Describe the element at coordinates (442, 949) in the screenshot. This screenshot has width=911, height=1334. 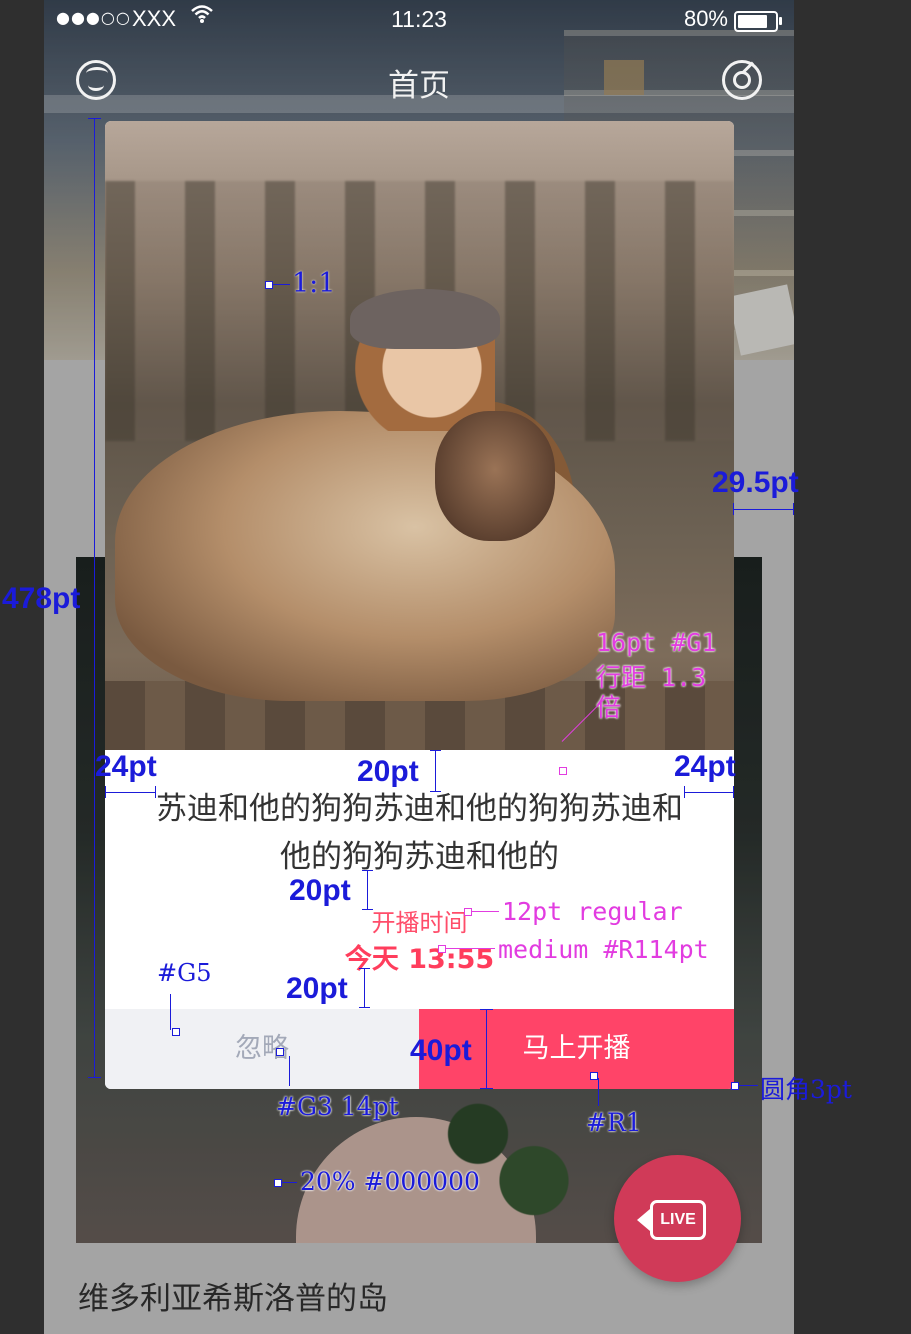
I see `time-style-dot` at that location.